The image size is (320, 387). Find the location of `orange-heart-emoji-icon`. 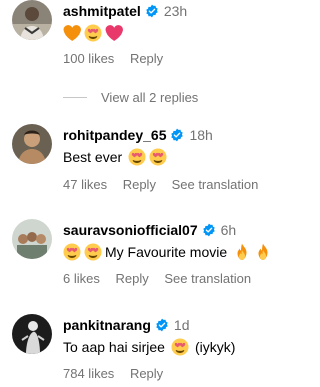

orange-heart-emoji-icon is located at coordinates (72, 33).